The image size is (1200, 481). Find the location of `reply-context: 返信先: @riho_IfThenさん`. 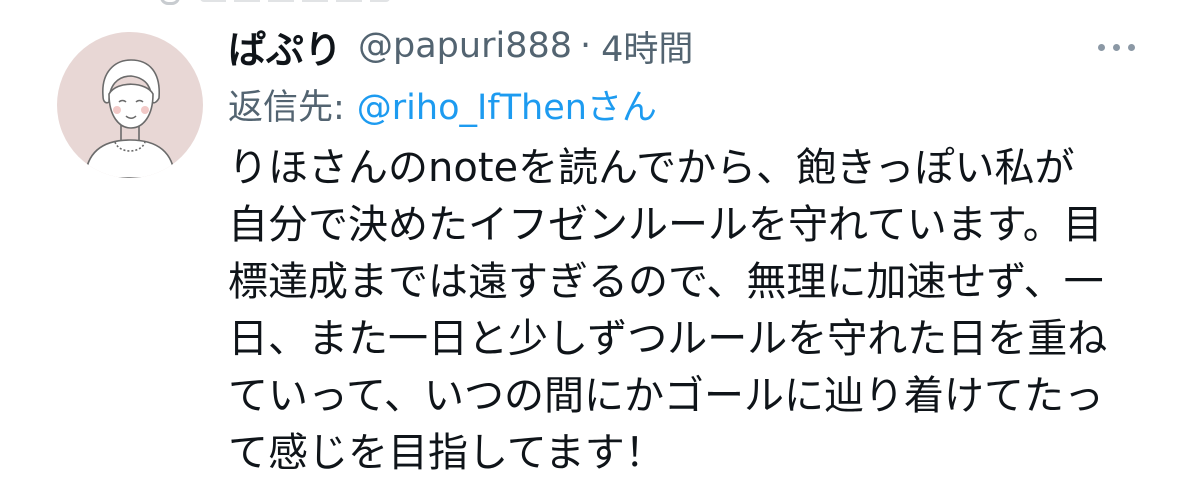

reply-context: 返信先: @riho_IfThenさん is located at coordinates (442, 104).